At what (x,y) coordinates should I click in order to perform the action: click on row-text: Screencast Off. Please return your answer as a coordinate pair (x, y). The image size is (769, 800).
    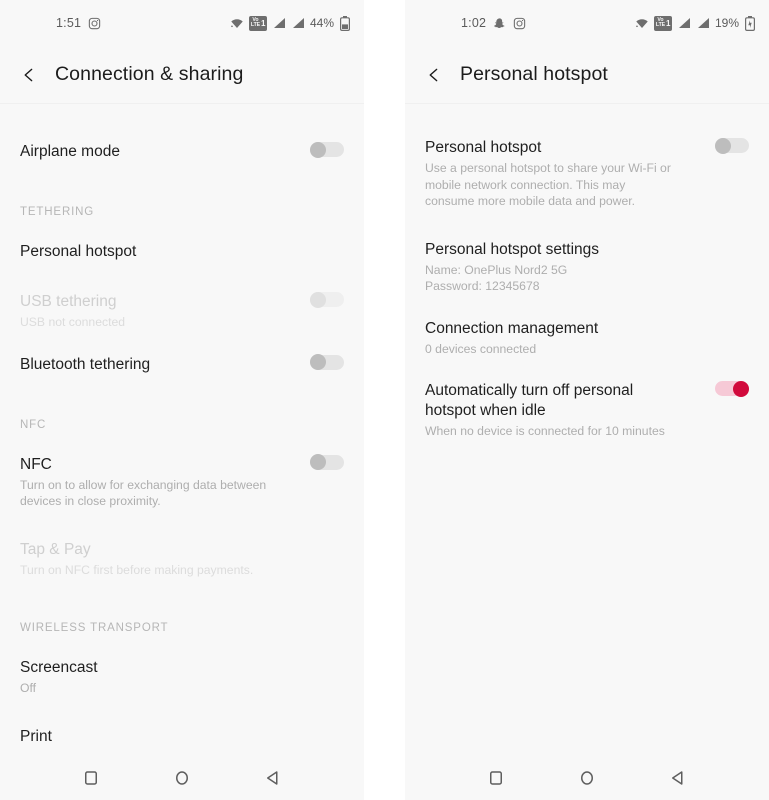
    Looking at the image, I should click on (182, 677).